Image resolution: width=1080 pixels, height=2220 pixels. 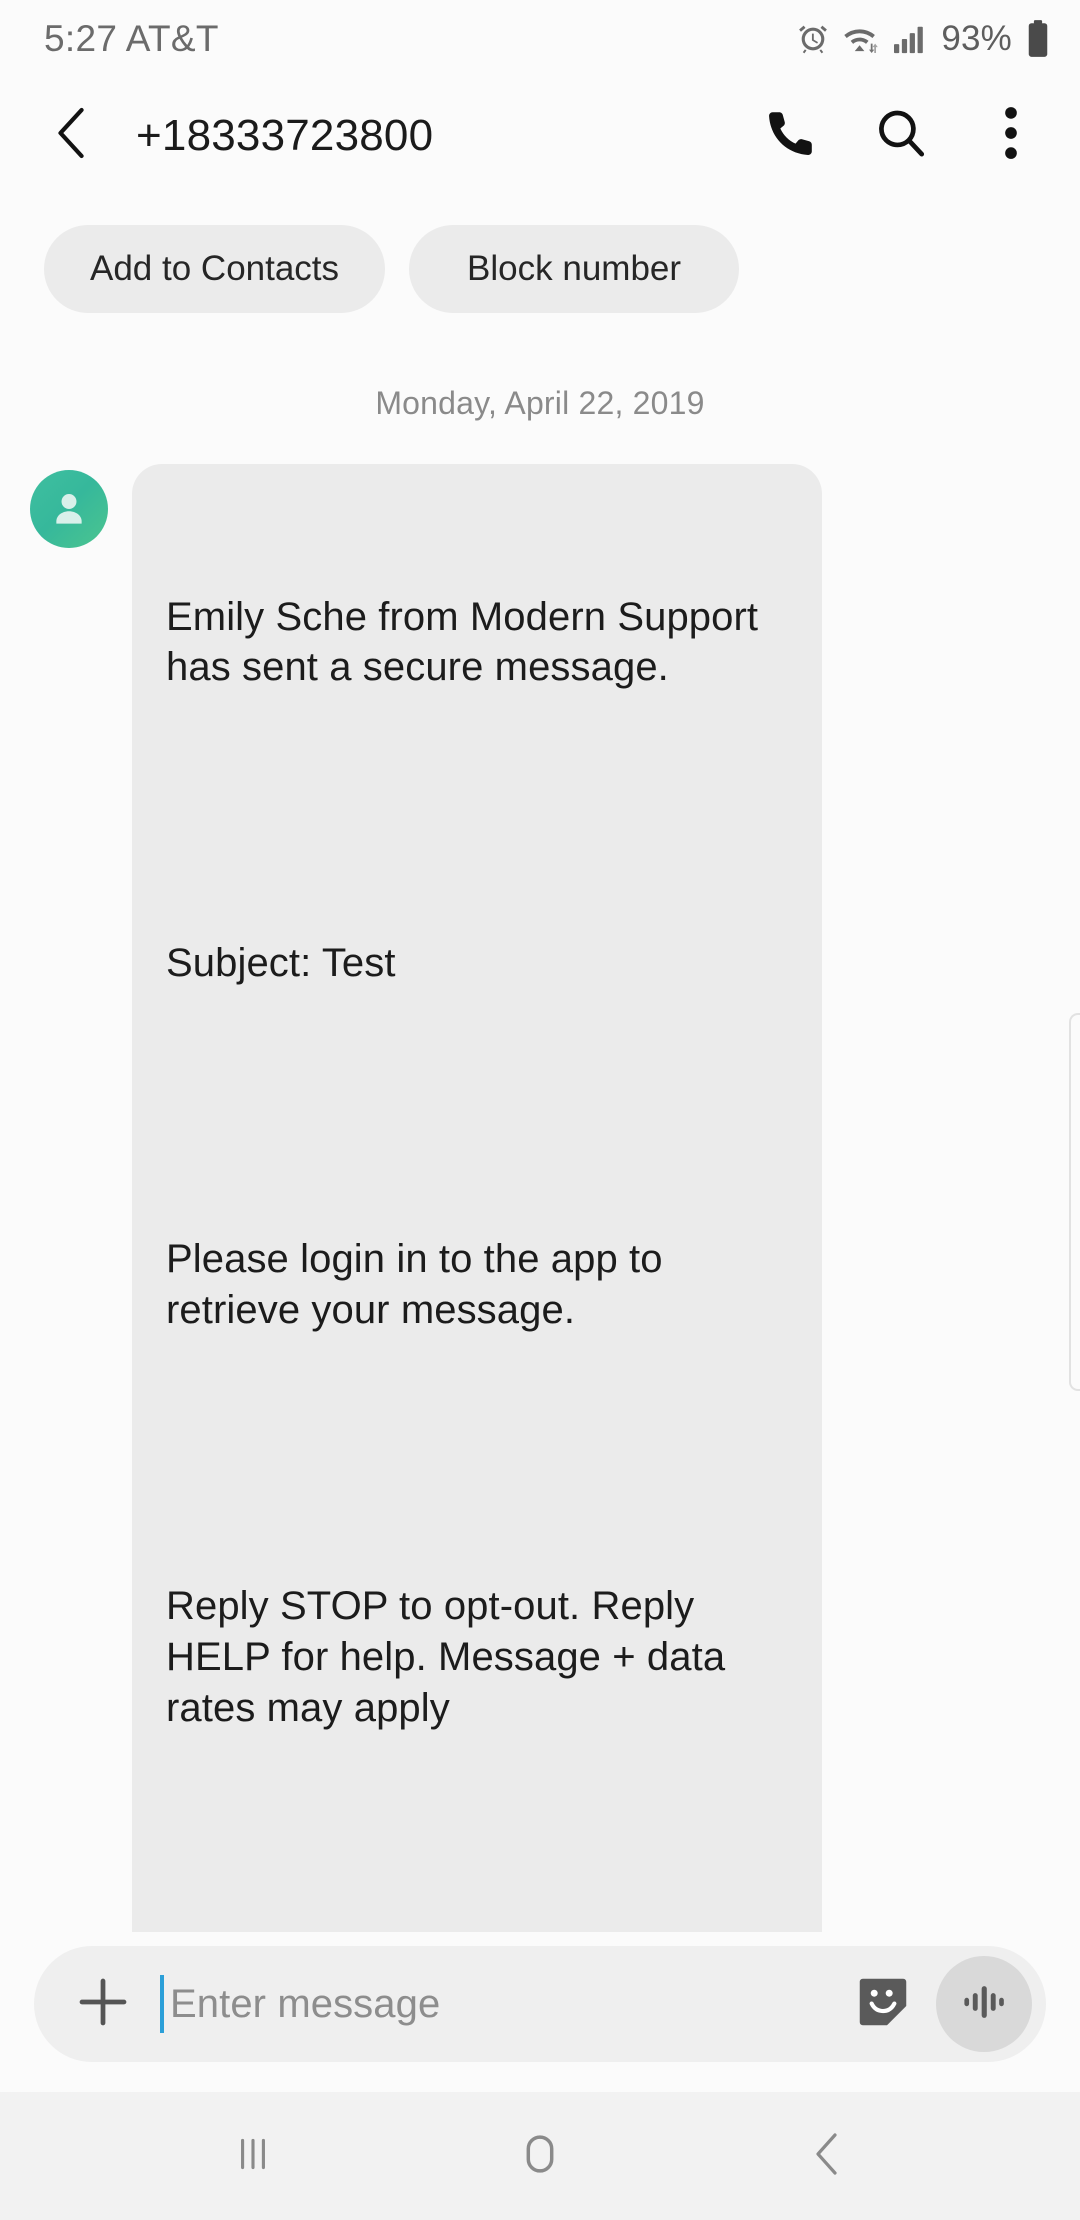 I want to click on system-navigation-bar, so click(x=540, y=2156).